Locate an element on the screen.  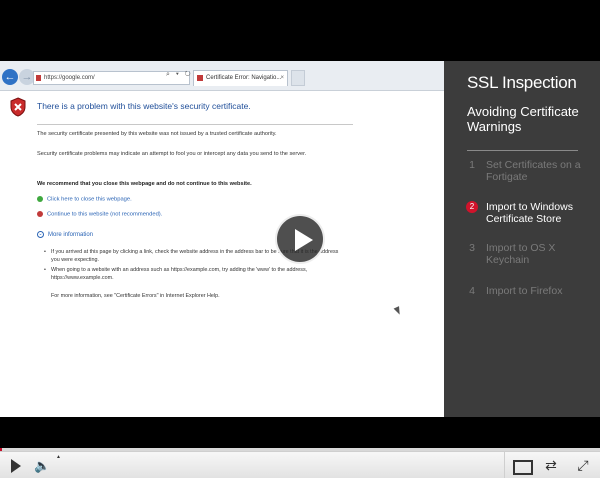
panel-title: SSL Inspection is located at coordinates (522, 82).